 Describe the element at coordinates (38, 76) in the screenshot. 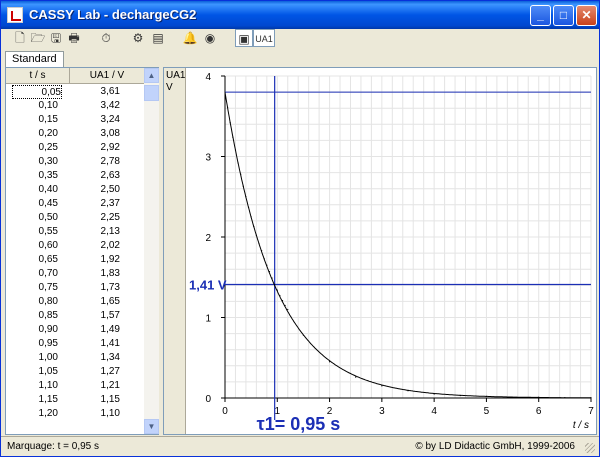

I see `column-header-t: t / s` at that location.